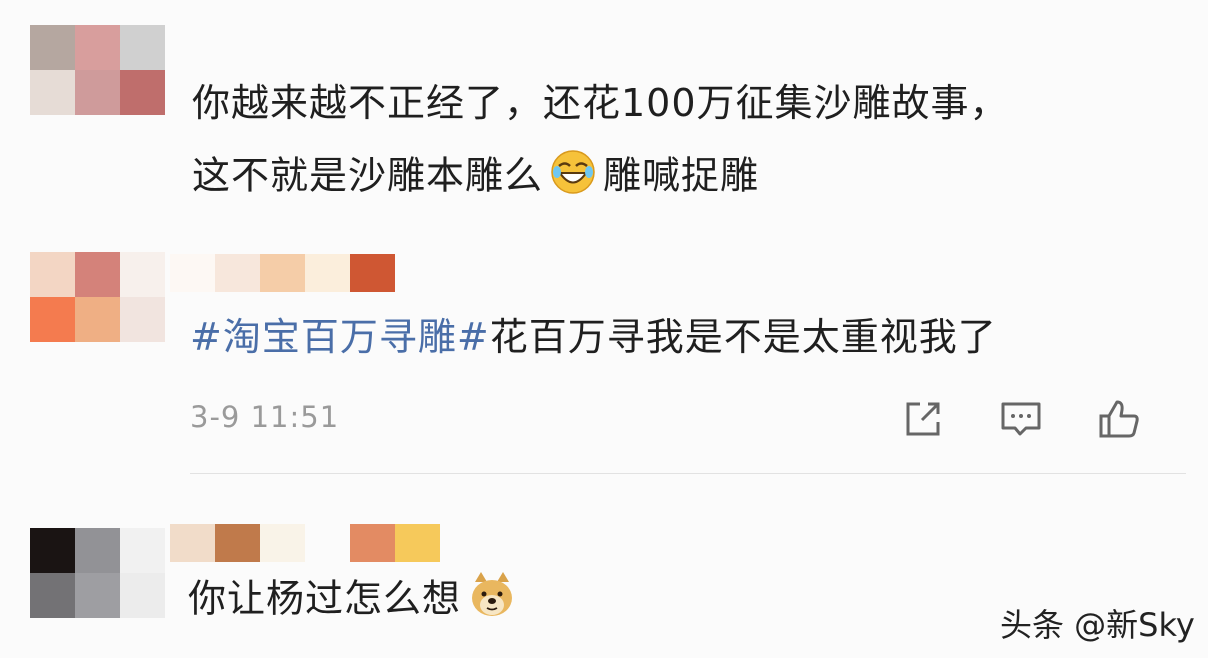  I want to click on share-icon, so click(923, 419).